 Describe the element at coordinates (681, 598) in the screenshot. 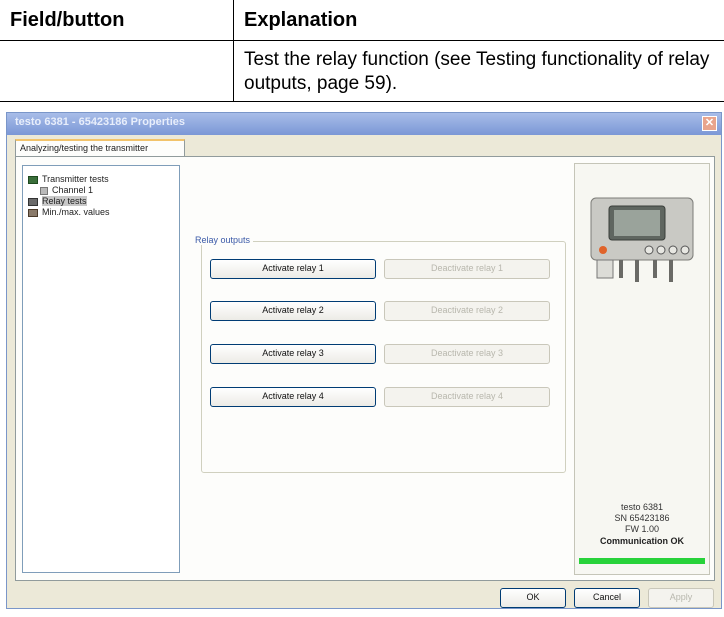

I see `apply-button: Apply` at that location.